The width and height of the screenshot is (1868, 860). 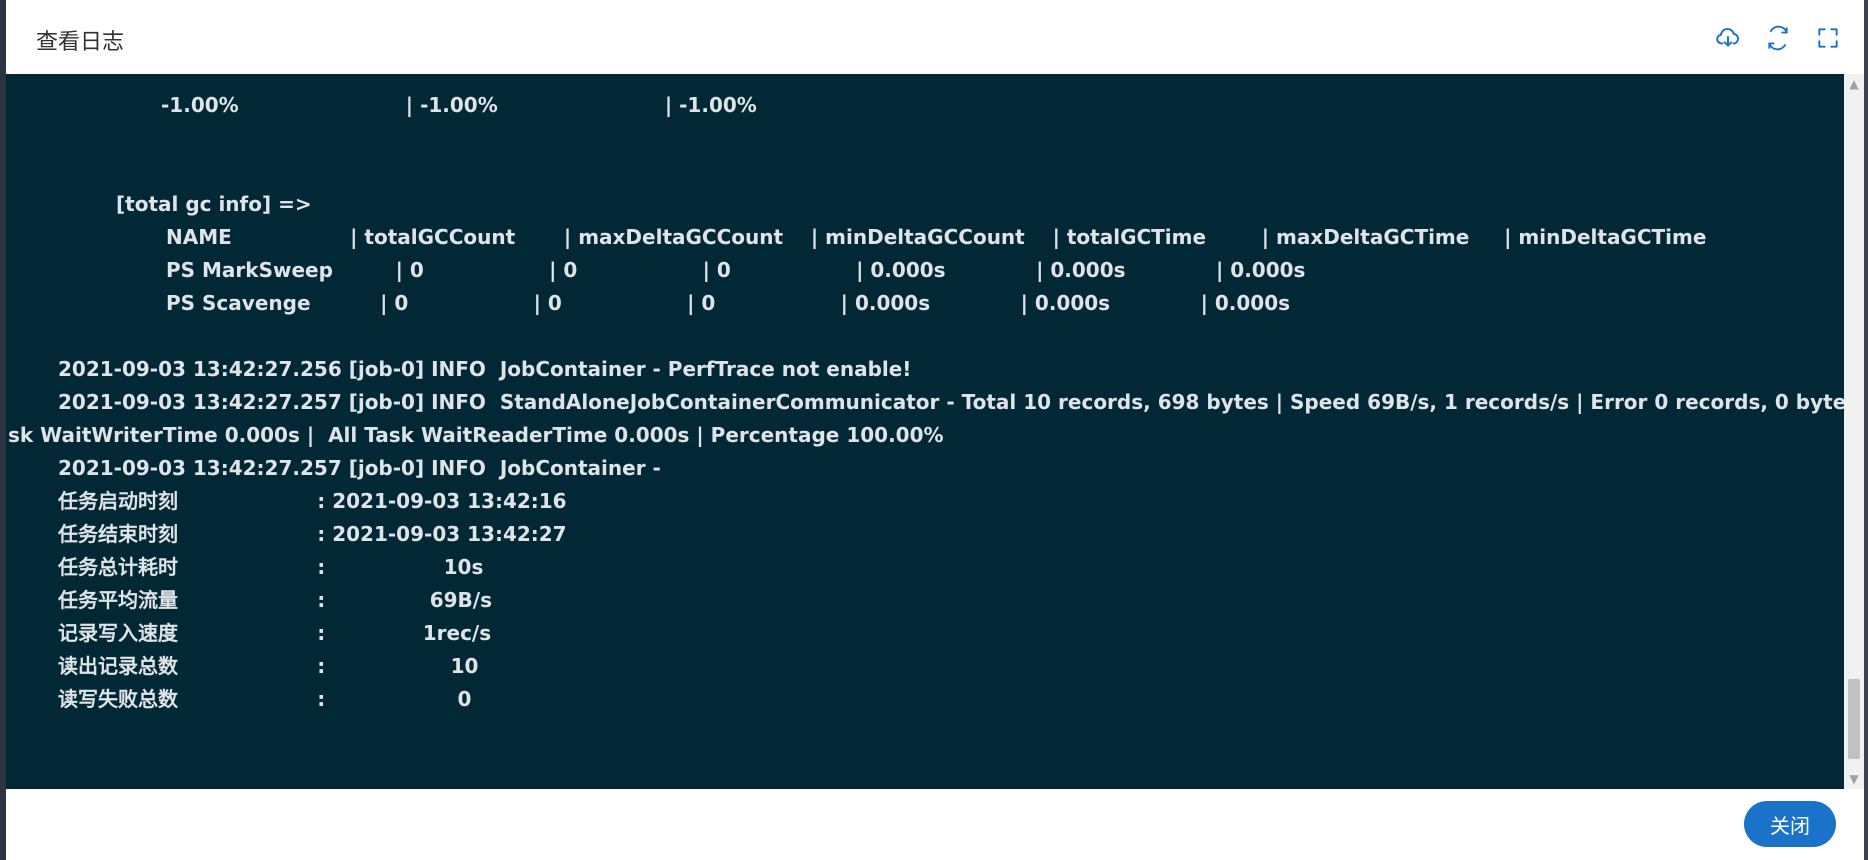 I want to click on log-line: 读出记录总数 : 10, so click(x=268, y=666).